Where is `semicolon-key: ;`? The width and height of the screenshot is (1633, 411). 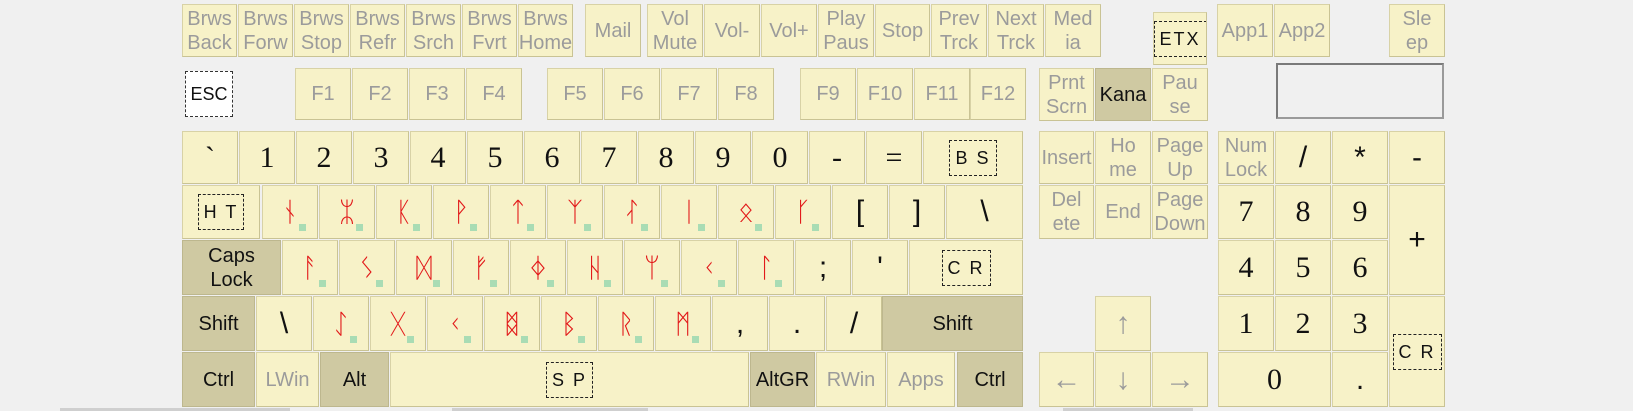 semicolon-key: ; is located at coordinates (823, 267).